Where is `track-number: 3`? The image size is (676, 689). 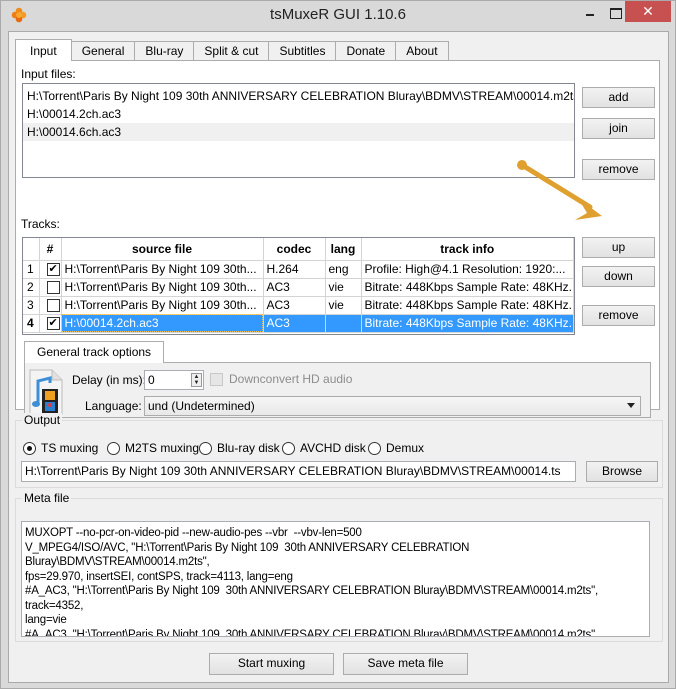
track-number: 3 is located at coordinates (31, 305).